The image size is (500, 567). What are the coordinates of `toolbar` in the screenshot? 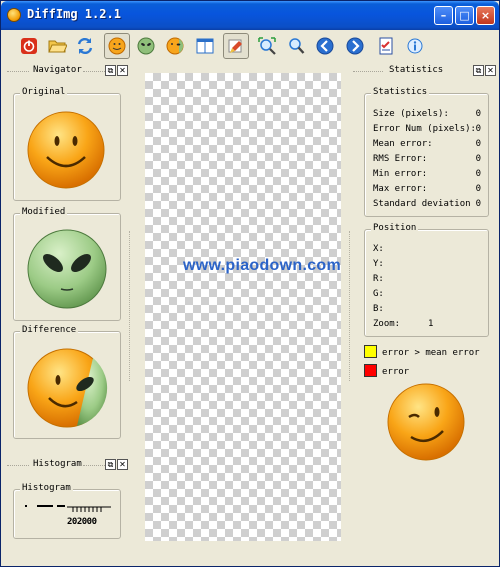 It's located at (250, 46).